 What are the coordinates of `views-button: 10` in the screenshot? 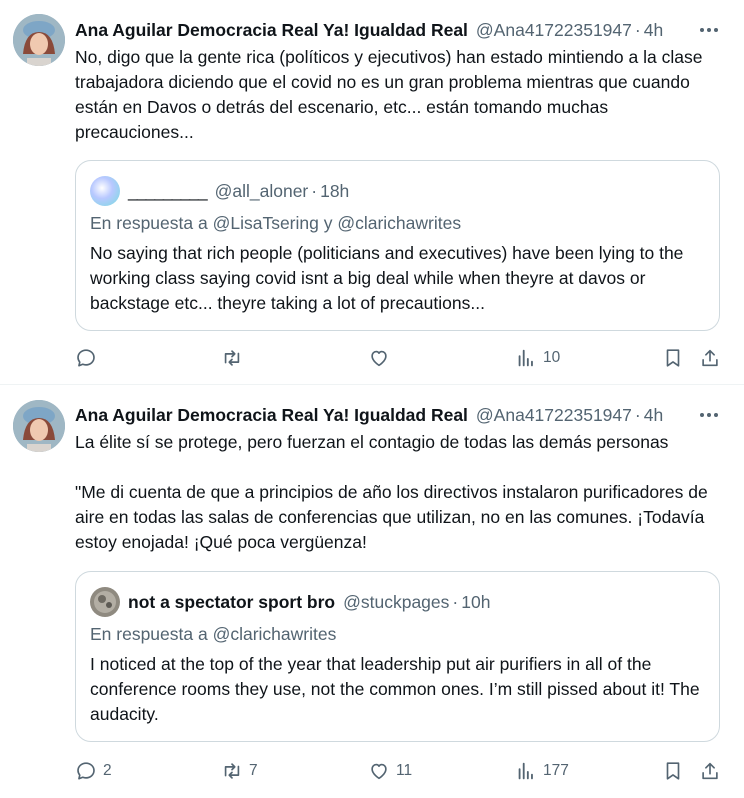 It's located at (537, 358).